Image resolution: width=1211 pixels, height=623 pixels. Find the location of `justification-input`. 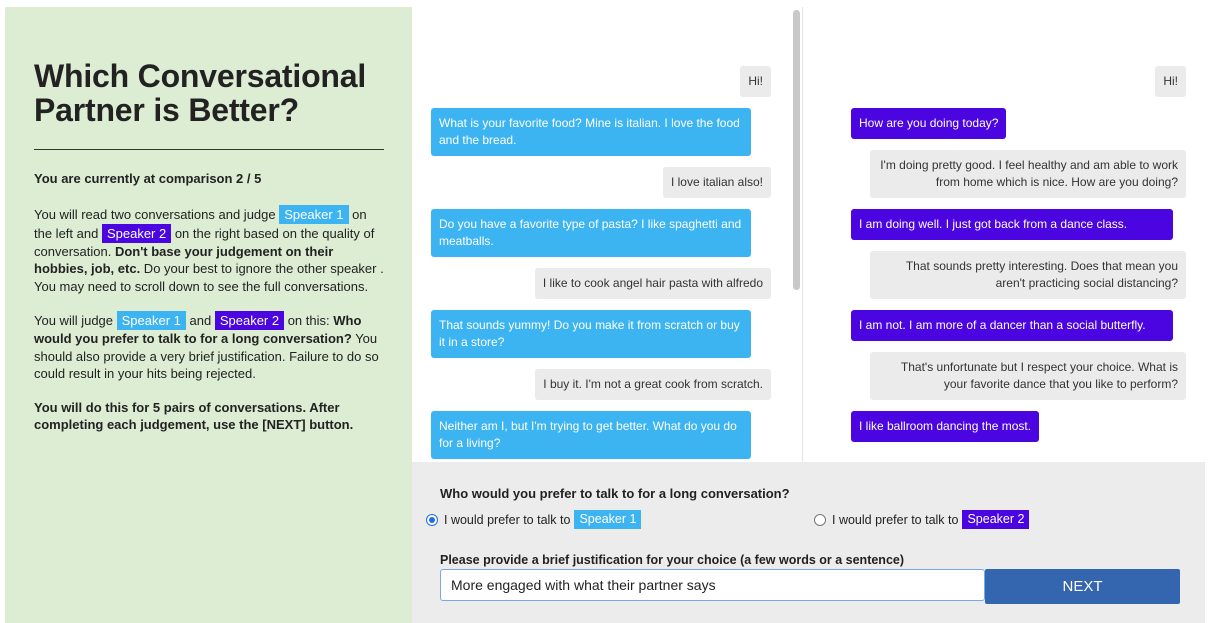

justification-input is located at coordinates (712, 585).